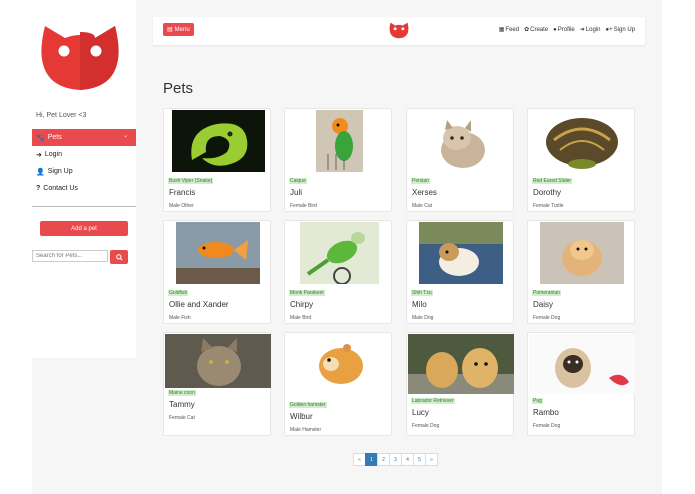  What do you see at coordinates (308, 405) in the screenshot?
I see `breed-badge: Golden hamster` at bounding box center [308, 405].